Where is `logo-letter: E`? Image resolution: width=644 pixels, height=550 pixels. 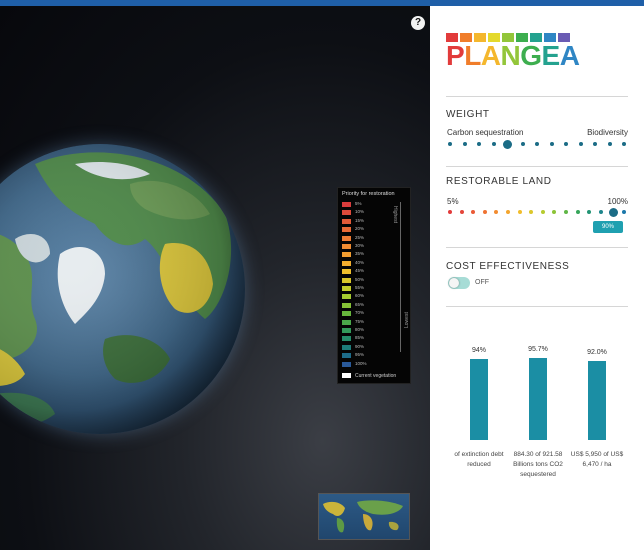
logo-letter: E is located at coordinates (551, 55).